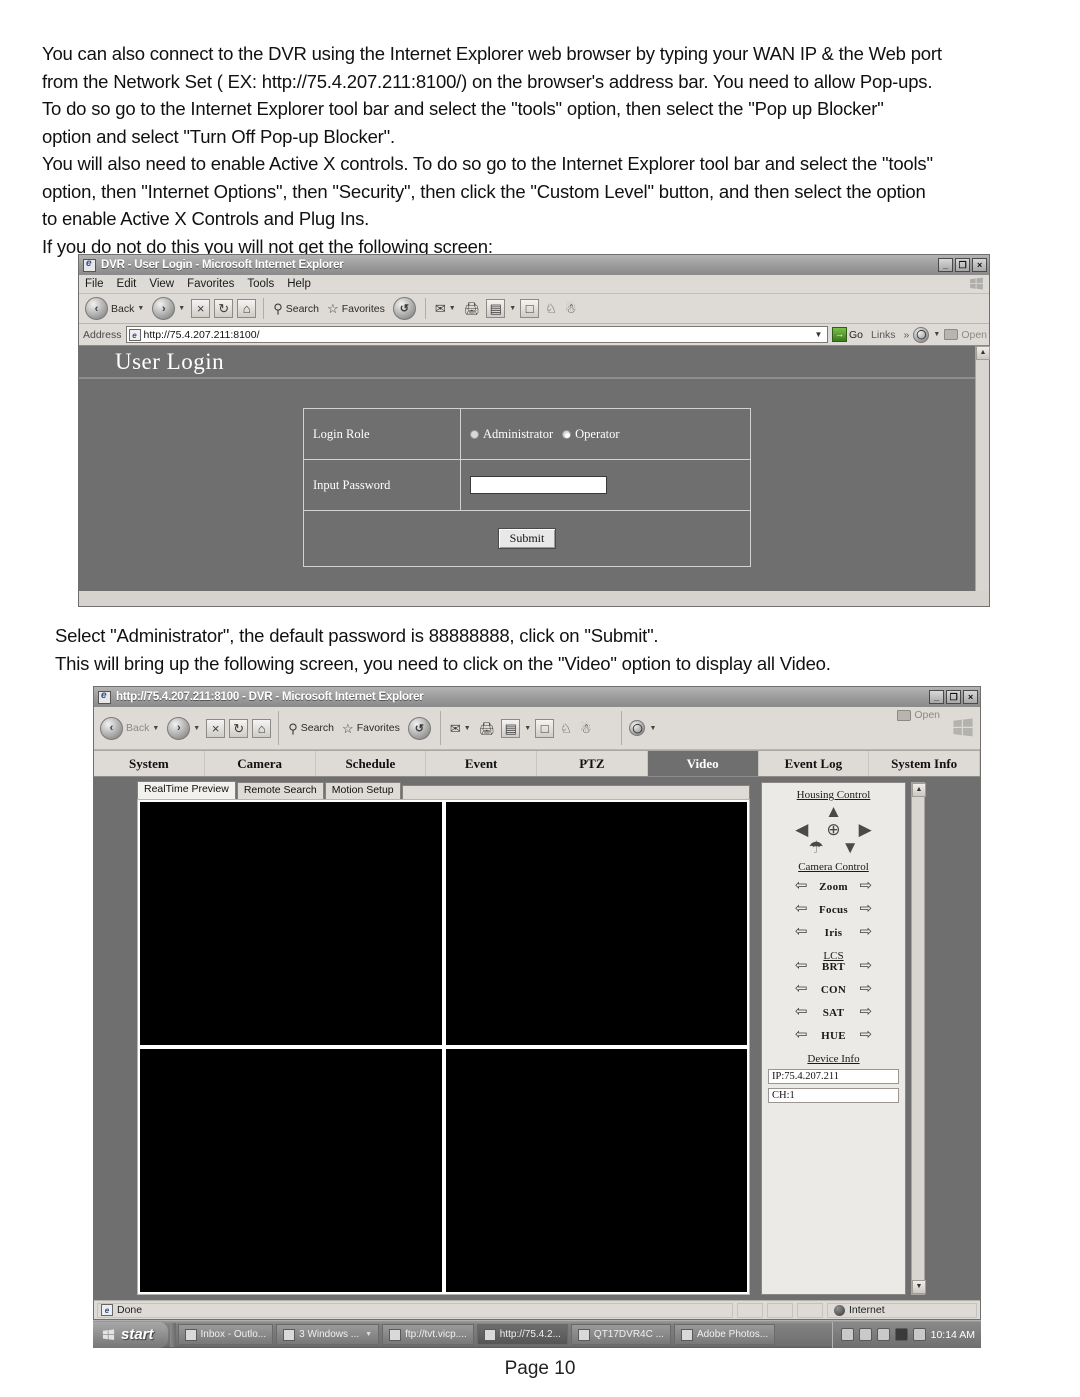 The height and width of the screenshot is (1397, 1080). What do you see at coordinates (419, 728) in the screenshot?
I see `history-button: ↺` at bounding box center [419, 728].